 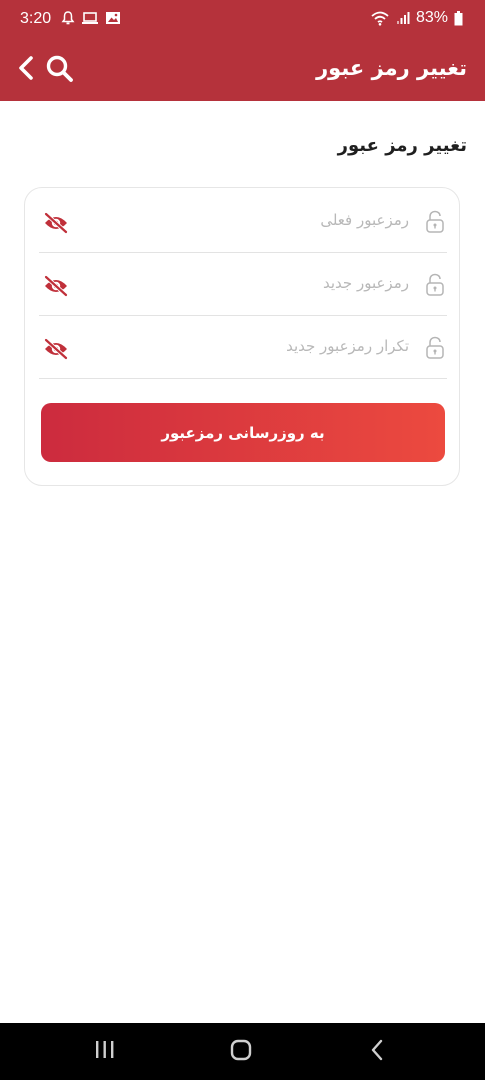 What do you see at coordinates (27, 68) in the screenshot?
I see `back-chevron-icon` at bounding box center [27, 68].